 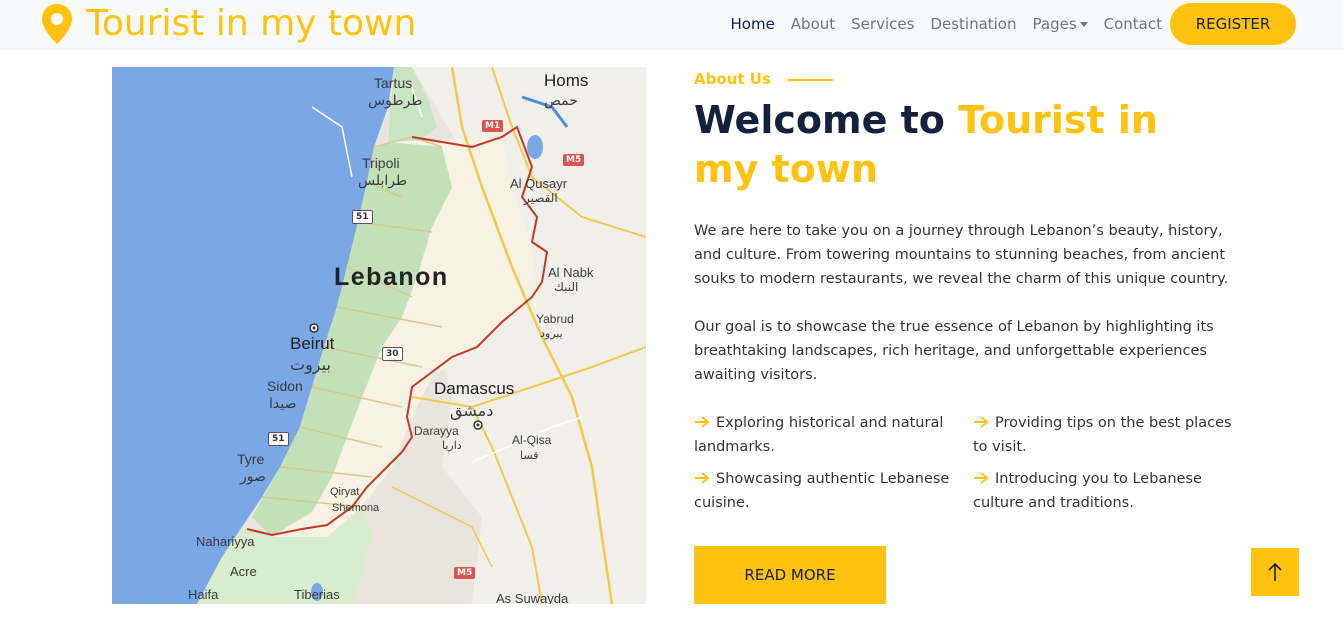 What do you see at coordinates (243, 571) in the screenshot?
I see `map-label-acre: Acre` at bounding box center [243, 571].